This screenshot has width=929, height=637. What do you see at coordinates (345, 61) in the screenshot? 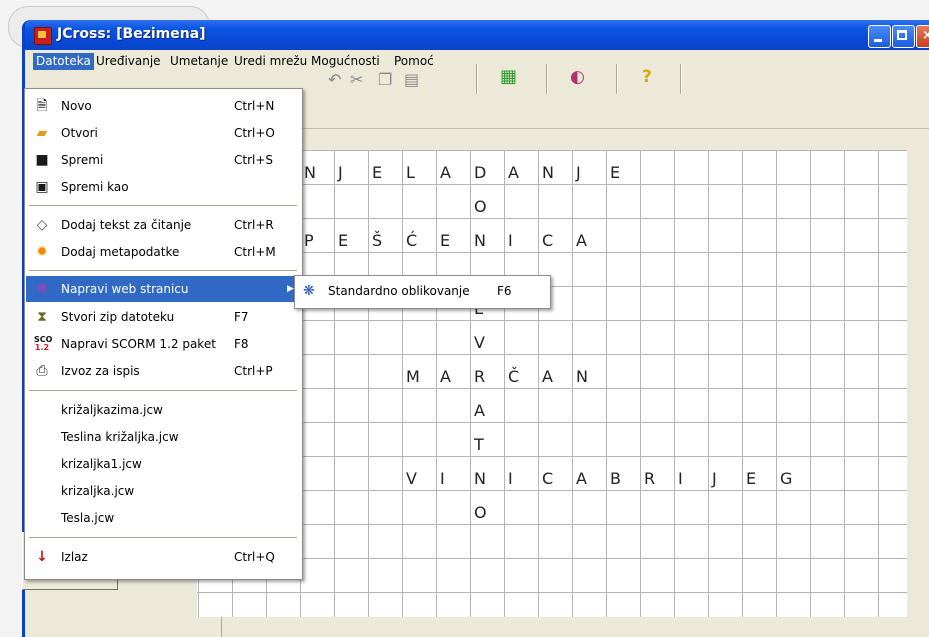
I see `menu-mogucnosti: Mogućnosti` at bounding box center [345, 61].